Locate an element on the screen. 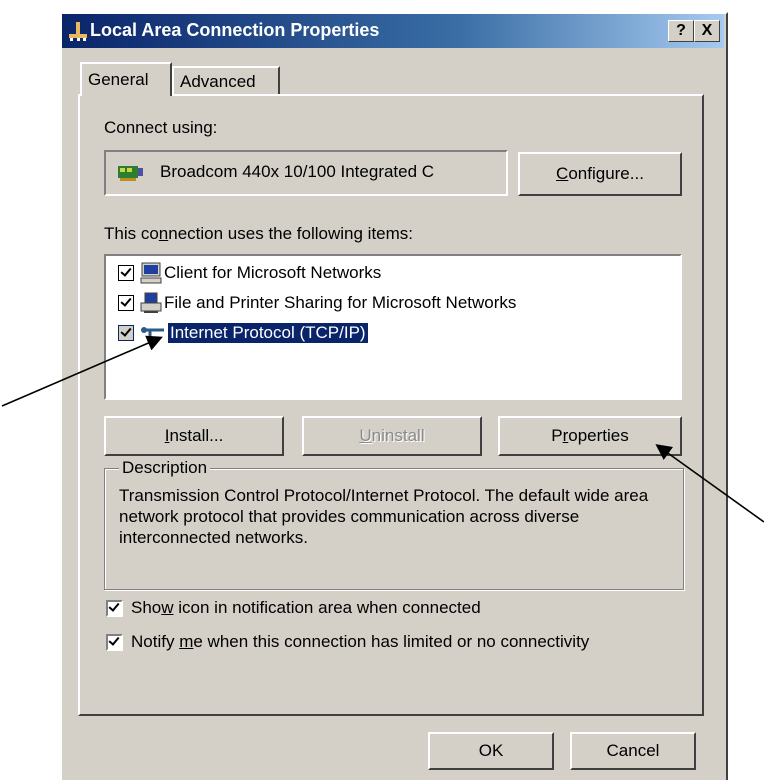  properties-button-label: Properties is located at coordinates (590, 435).